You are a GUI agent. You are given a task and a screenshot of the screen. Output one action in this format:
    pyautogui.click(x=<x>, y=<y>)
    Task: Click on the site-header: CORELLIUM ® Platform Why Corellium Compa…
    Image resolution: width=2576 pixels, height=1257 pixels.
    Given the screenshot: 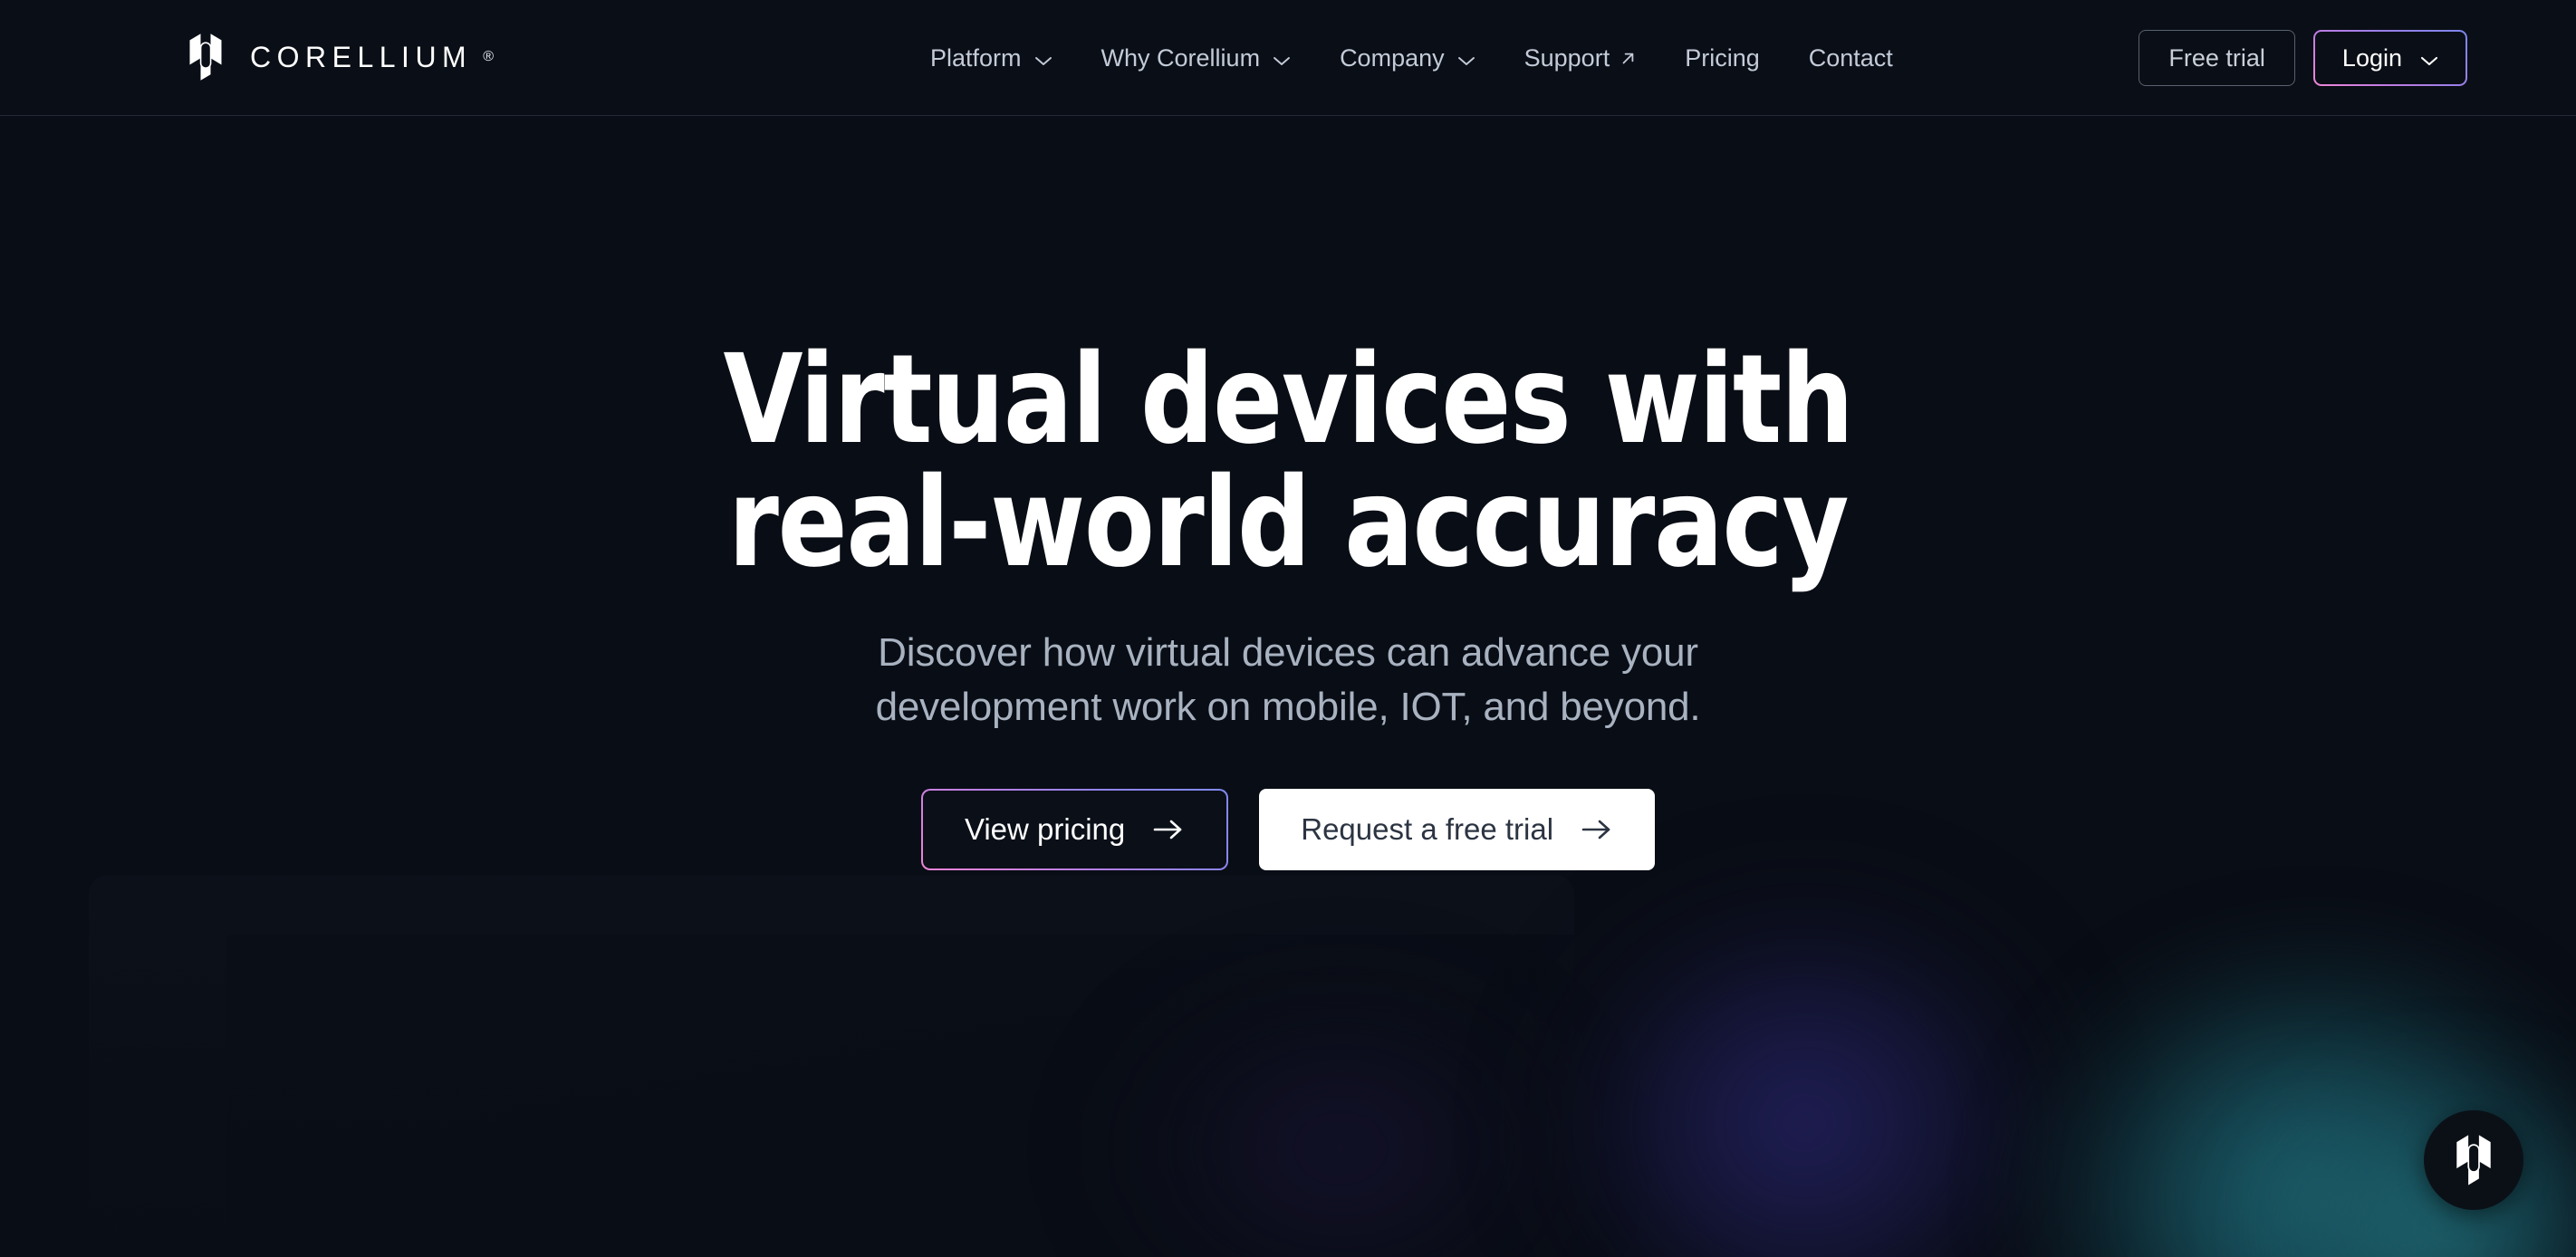 What is the action you would take?
    pyautogui.click(x=1288, y=58)
    